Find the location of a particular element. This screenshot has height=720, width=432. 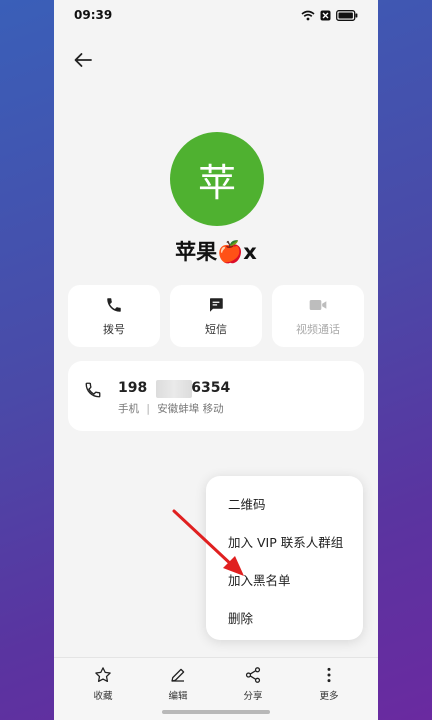

phone-number-icon is located at coordinates (93, 390).